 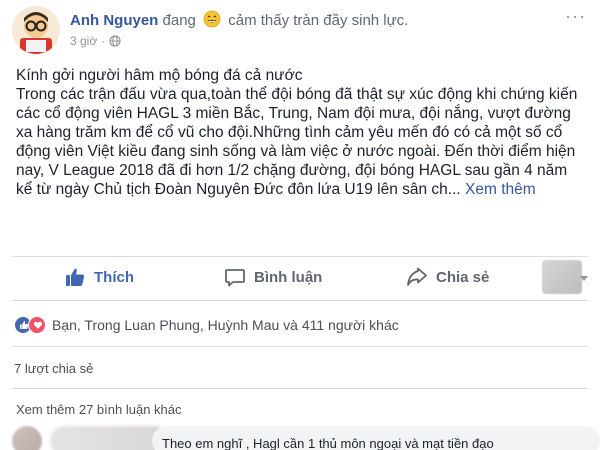 I want to click on actions-divider-top, so click(x=300, y=256).